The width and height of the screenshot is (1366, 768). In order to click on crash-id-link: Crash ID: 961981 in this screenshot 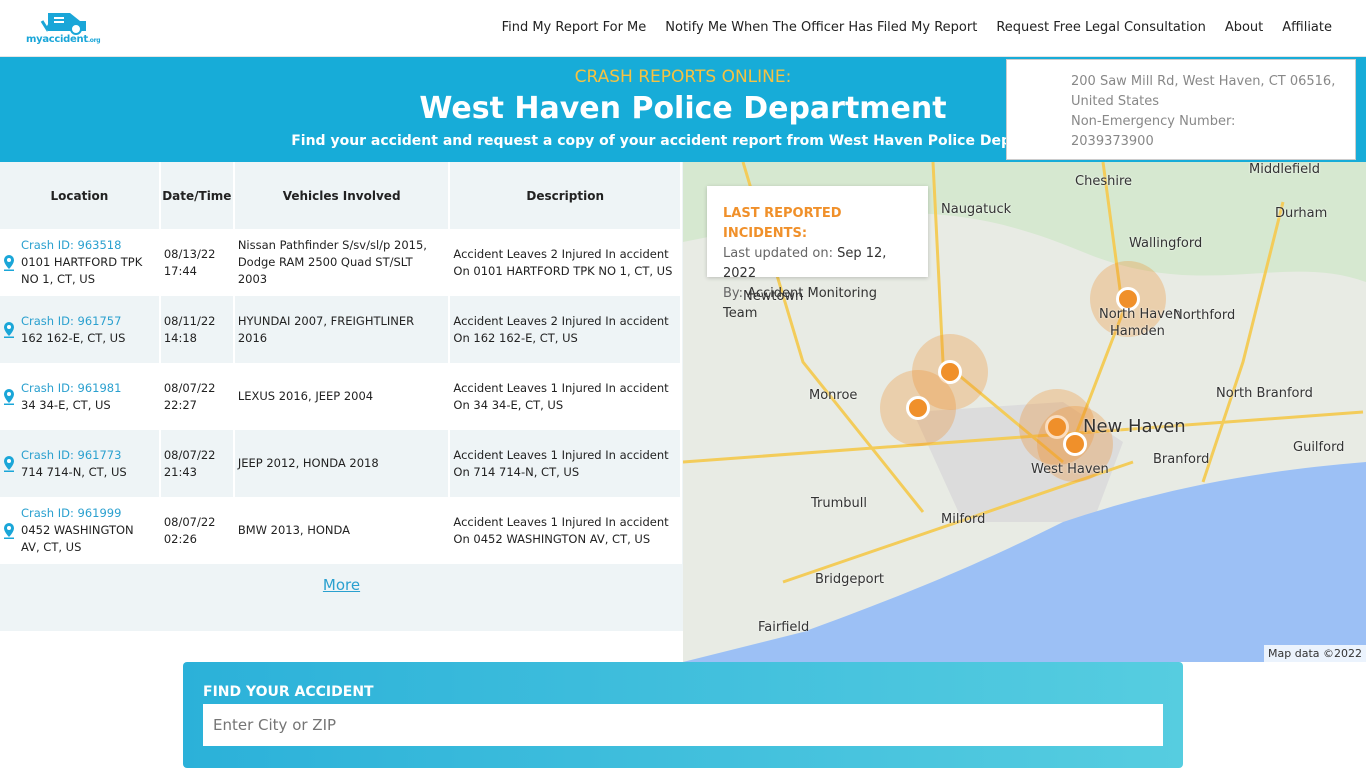, I will do `click(71, 388)`.